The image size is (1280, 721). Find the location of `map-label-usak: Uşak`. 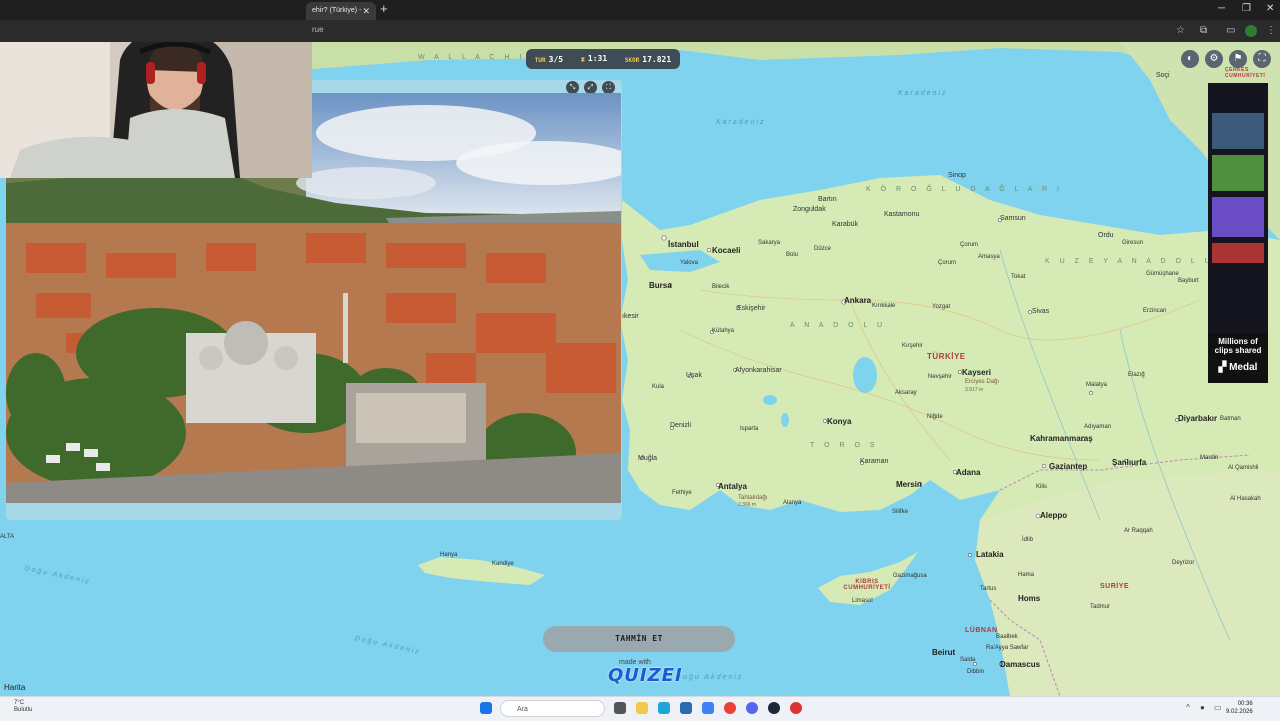

map-label-usak: Uşak is located at coordinates (694, 375).